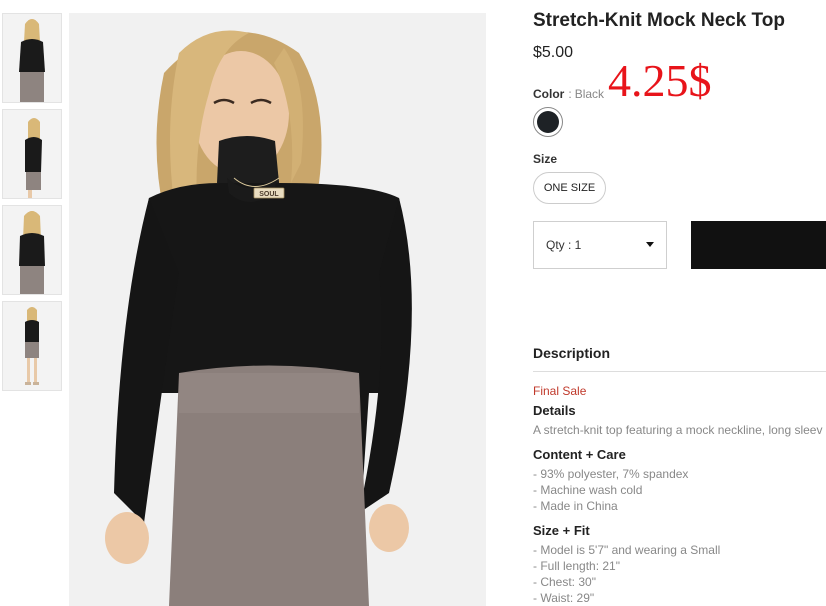 The width and height of the screenshot is (826, 606). What do you see at coordinates (600, 245) in the screenshot?
I see `quantity-select: Qty : 1` at bounding box center [600, 245].